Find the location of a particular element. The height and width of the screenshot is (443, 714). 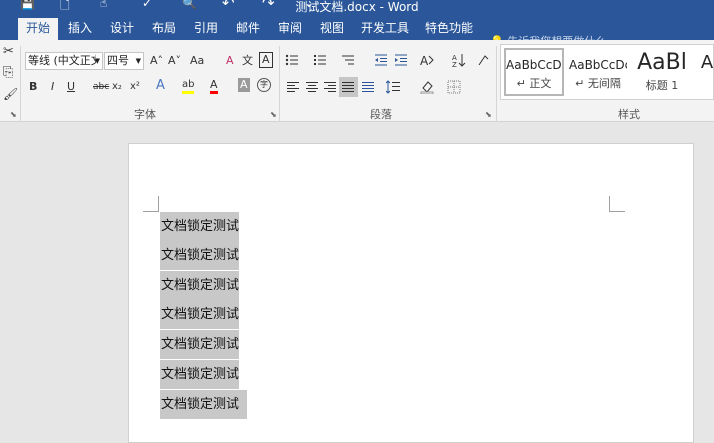

character-shading-button: A is located at coordinates (244, 85).